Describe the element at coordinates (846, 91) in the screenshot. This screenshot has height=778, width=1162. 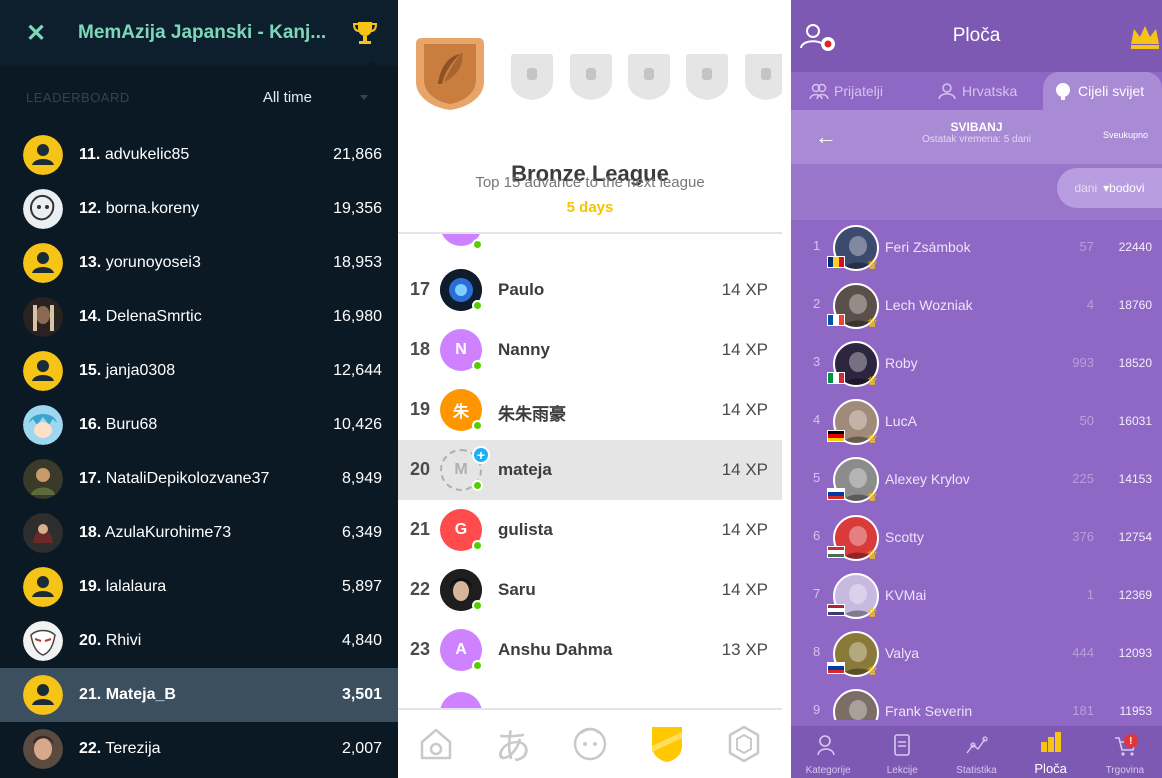
I see `tab-friends: Prijatelji` at that location.